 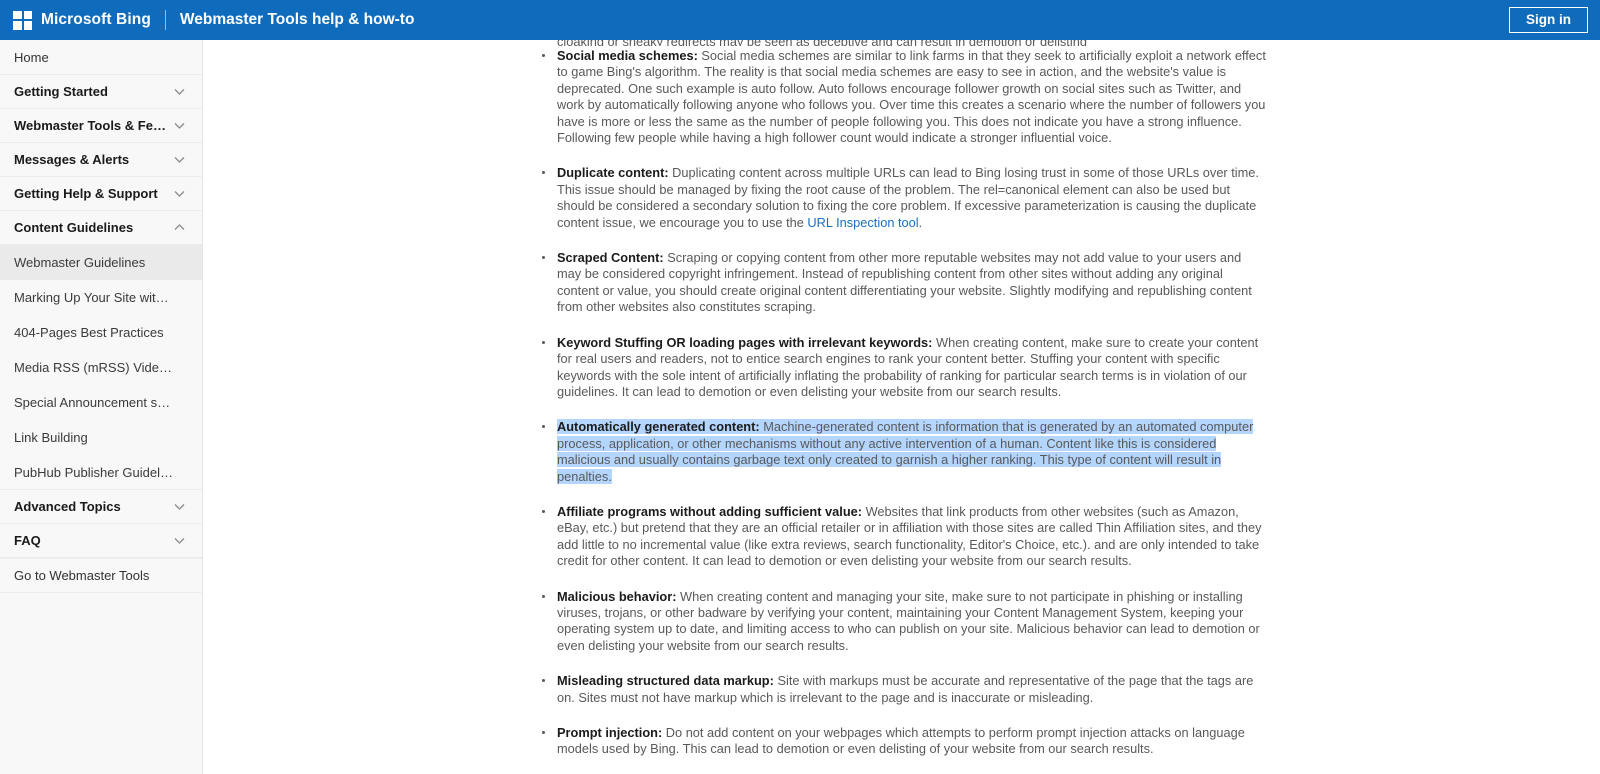 I want to click on sidebar-item-getting-help-support: Getting Help & Support, so click(x=101, y=193).